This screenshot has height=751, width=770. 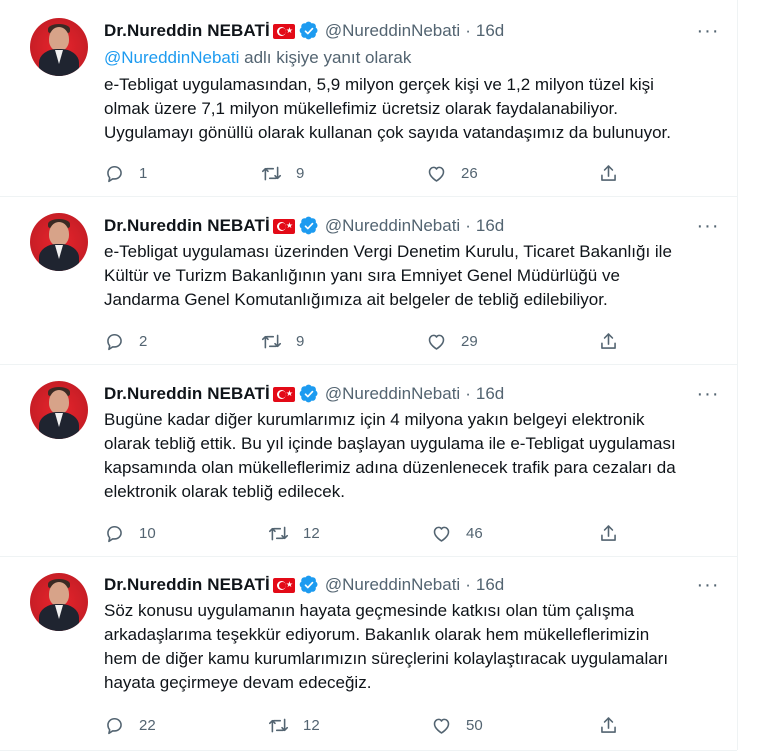 I want to click on reply-context: @NureddinNebati adlı kişiye yanıt olarak, so click(x=257, y=58).